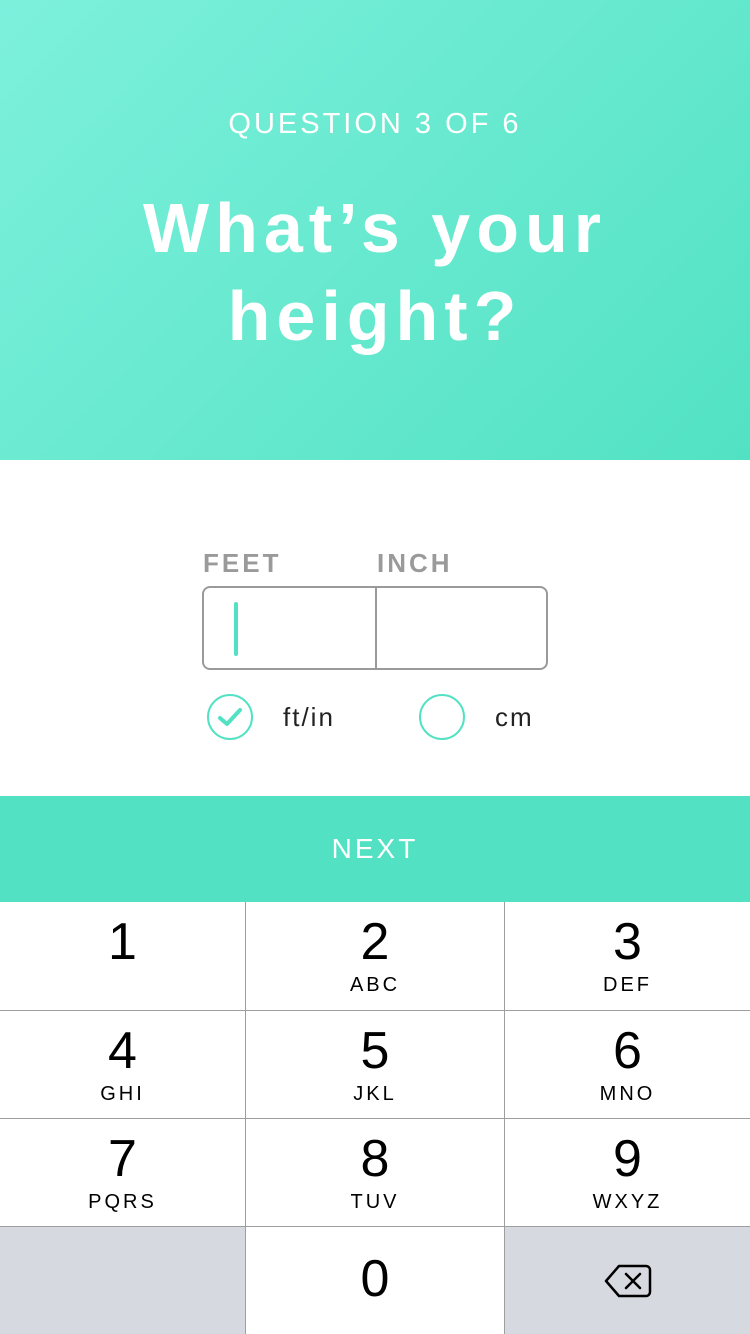 Image resolution: width=750 pixels, height=1334 pixels. Describe the element at coordinates (375, 1202) in the screenshot. I see `key-letters: TUV` at that location.